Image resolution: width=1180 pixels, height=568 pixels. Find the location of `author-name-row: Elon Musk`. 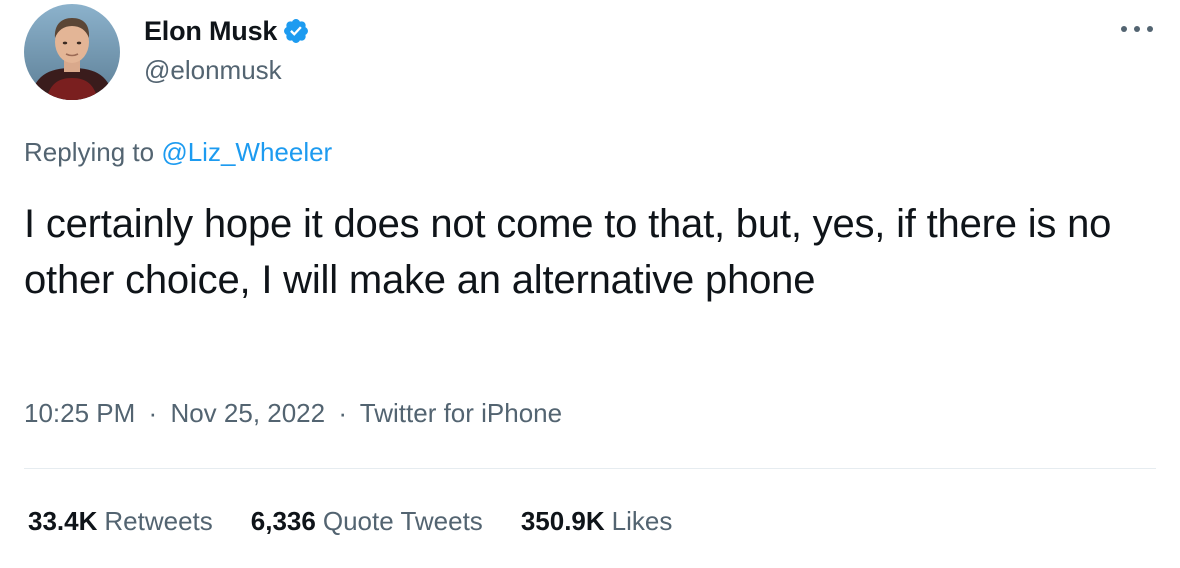

author-name-row: Elon Musk is located at coordinates (228, 31).